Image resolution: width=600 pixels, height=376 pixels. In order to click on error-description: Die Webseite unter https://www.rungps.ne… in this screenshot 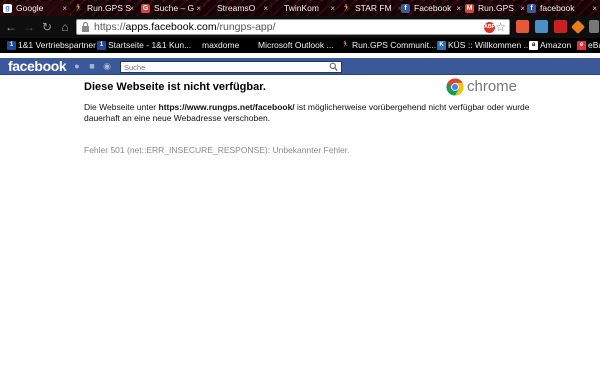, I will do `click(307, 112)`.